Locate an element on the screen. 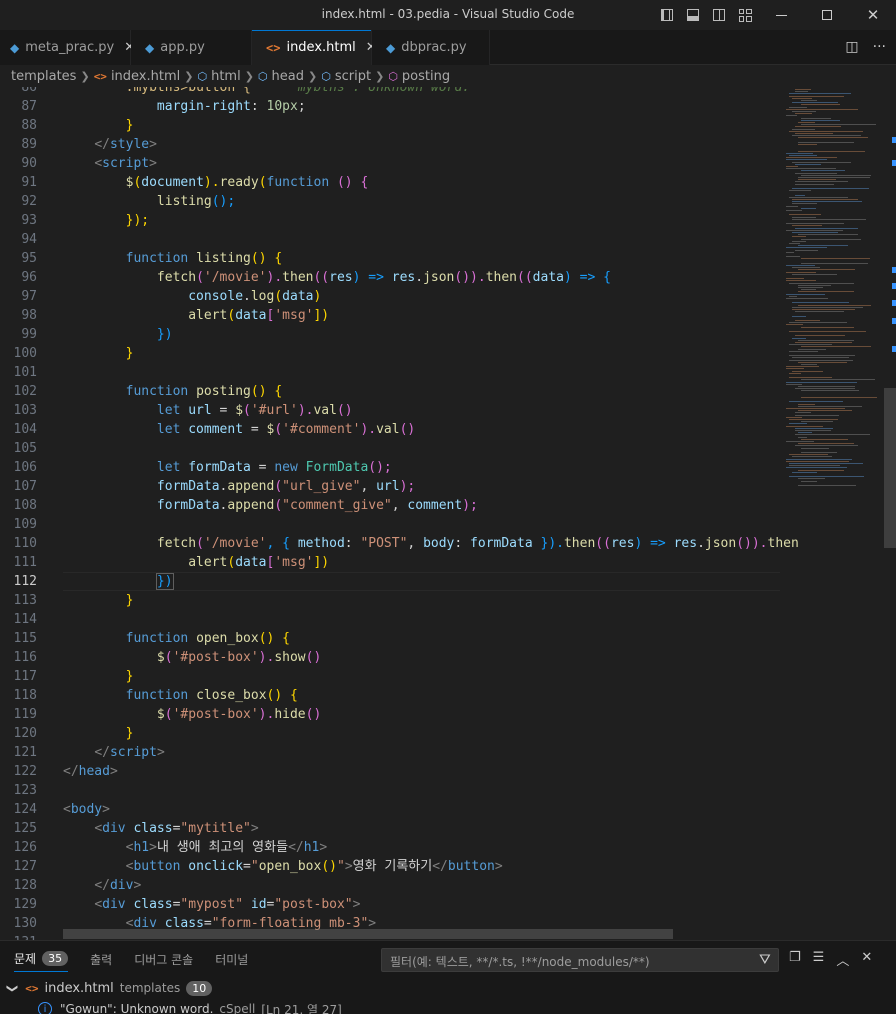  maximize-button is located at coordinates (827, 15).